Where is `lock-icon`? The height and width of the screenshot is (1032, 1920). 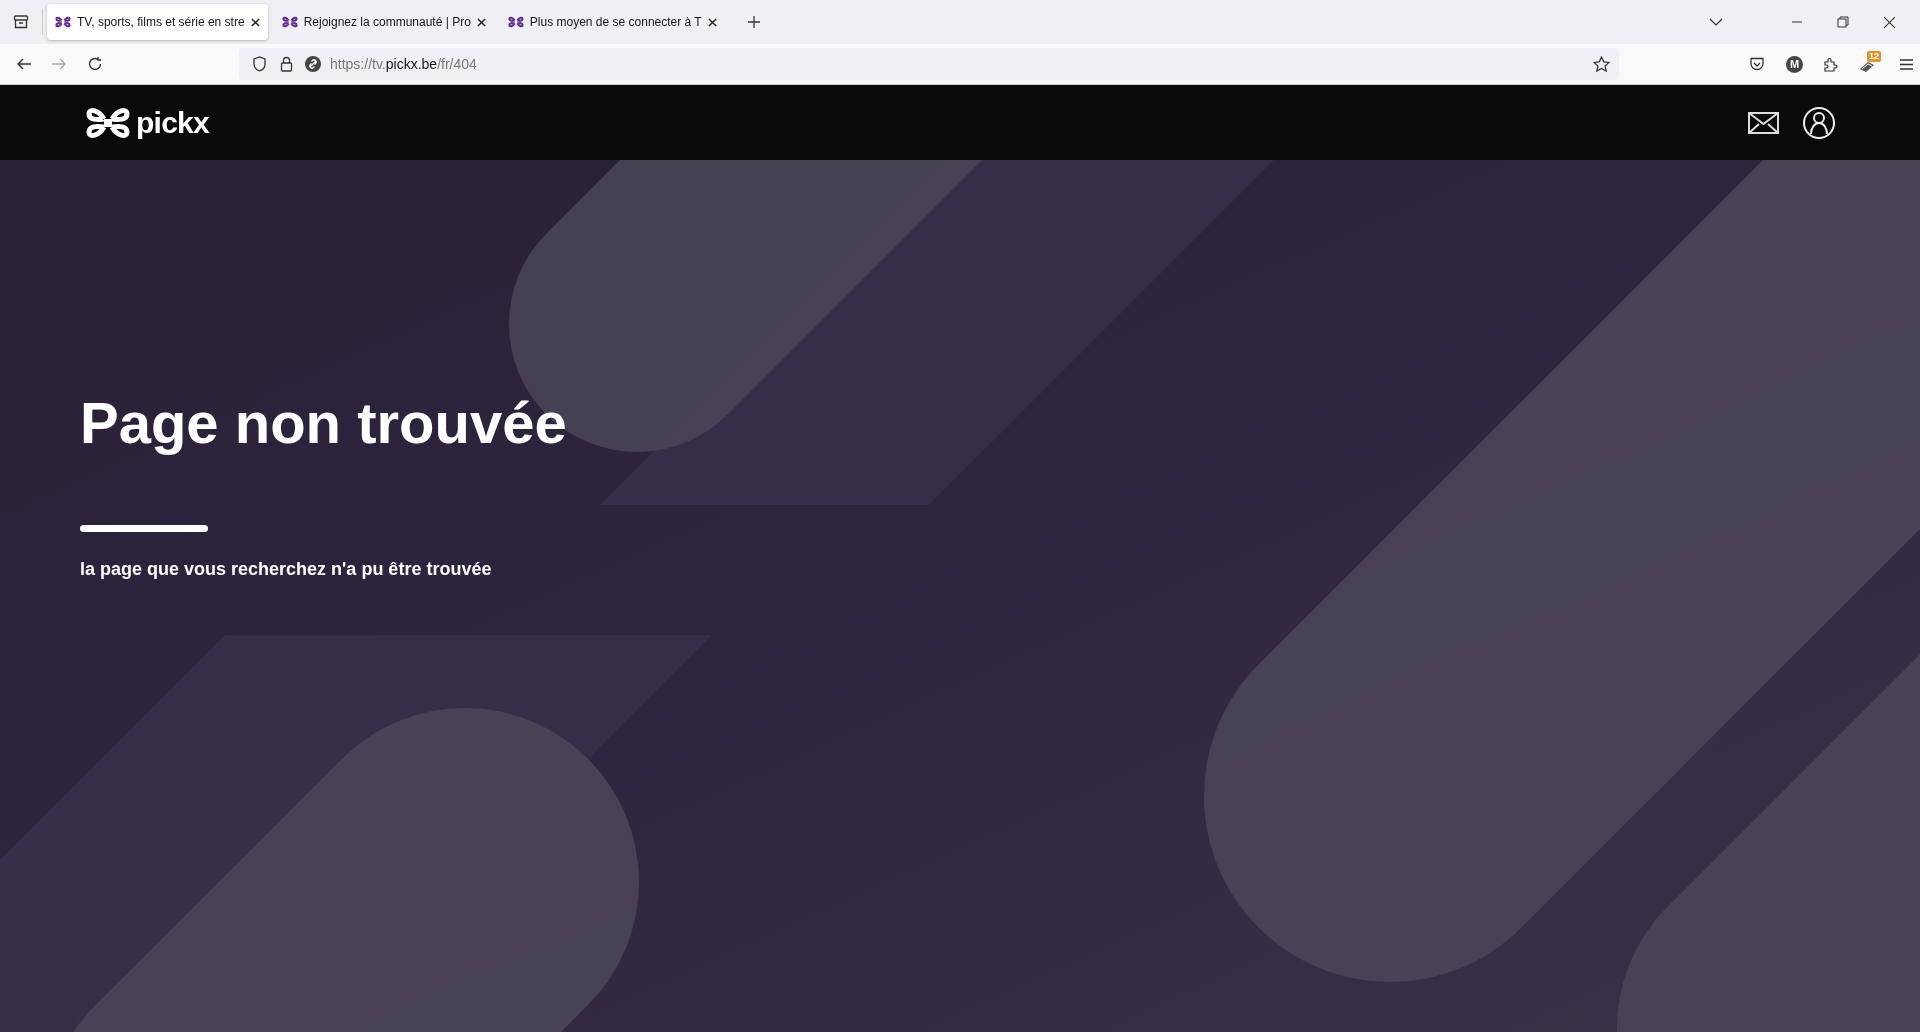
lock-icon is located at coordinates (286, 64).